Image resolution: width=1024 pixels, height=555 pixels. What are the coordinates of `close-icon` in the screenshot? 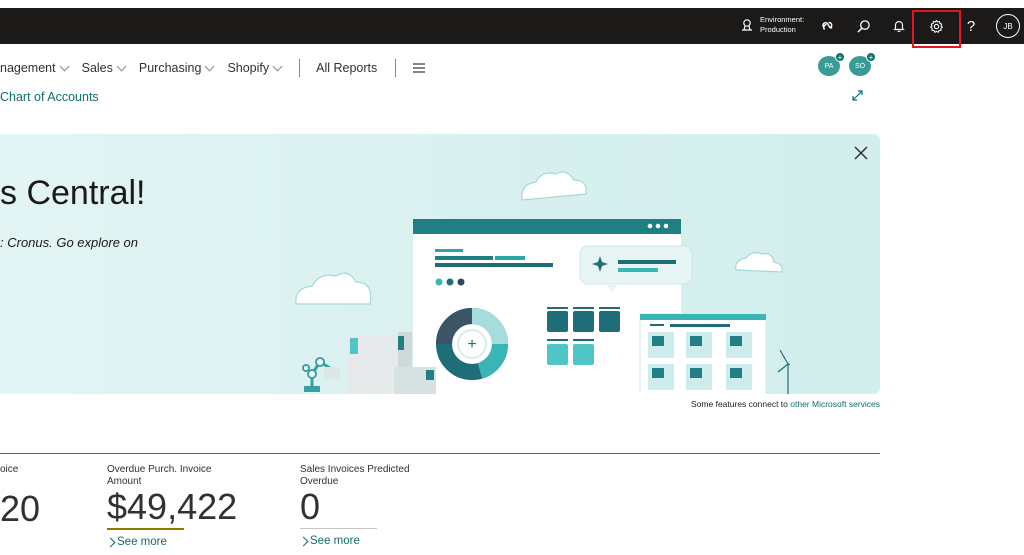 It's located at (861, 153).